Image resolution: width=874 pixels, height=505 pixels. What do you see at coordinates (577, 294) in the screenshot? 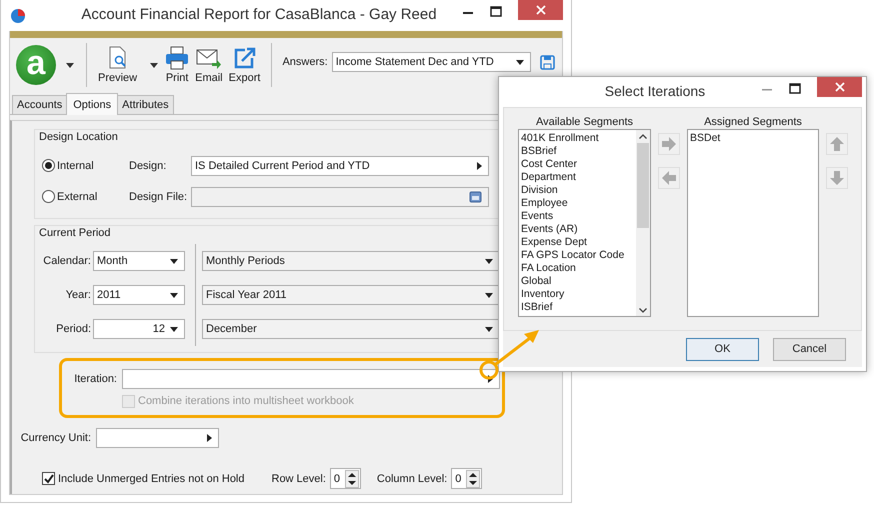
I see `list-item: Inventory` at bounding box center [577, 294].